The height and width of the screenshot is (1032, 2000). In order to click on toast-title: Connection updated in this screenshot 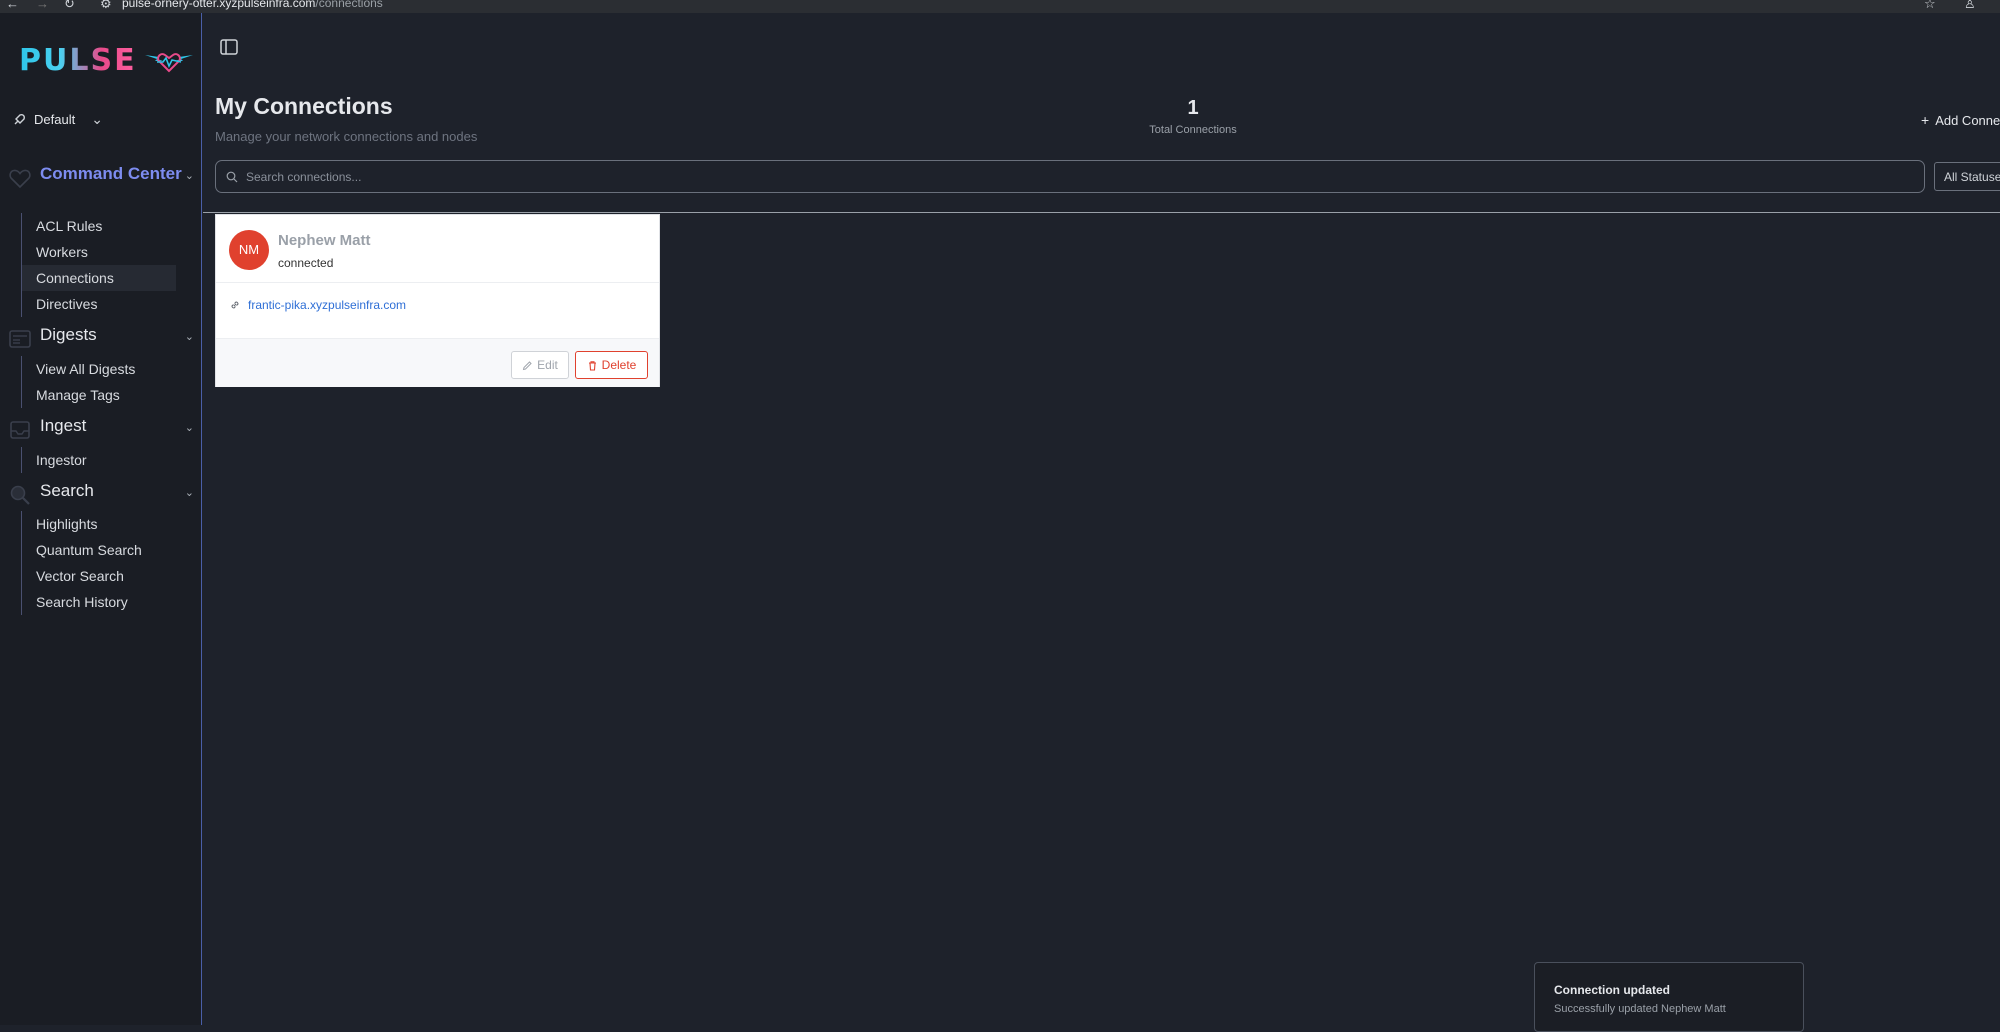, I will do `click(1678, 990)`.